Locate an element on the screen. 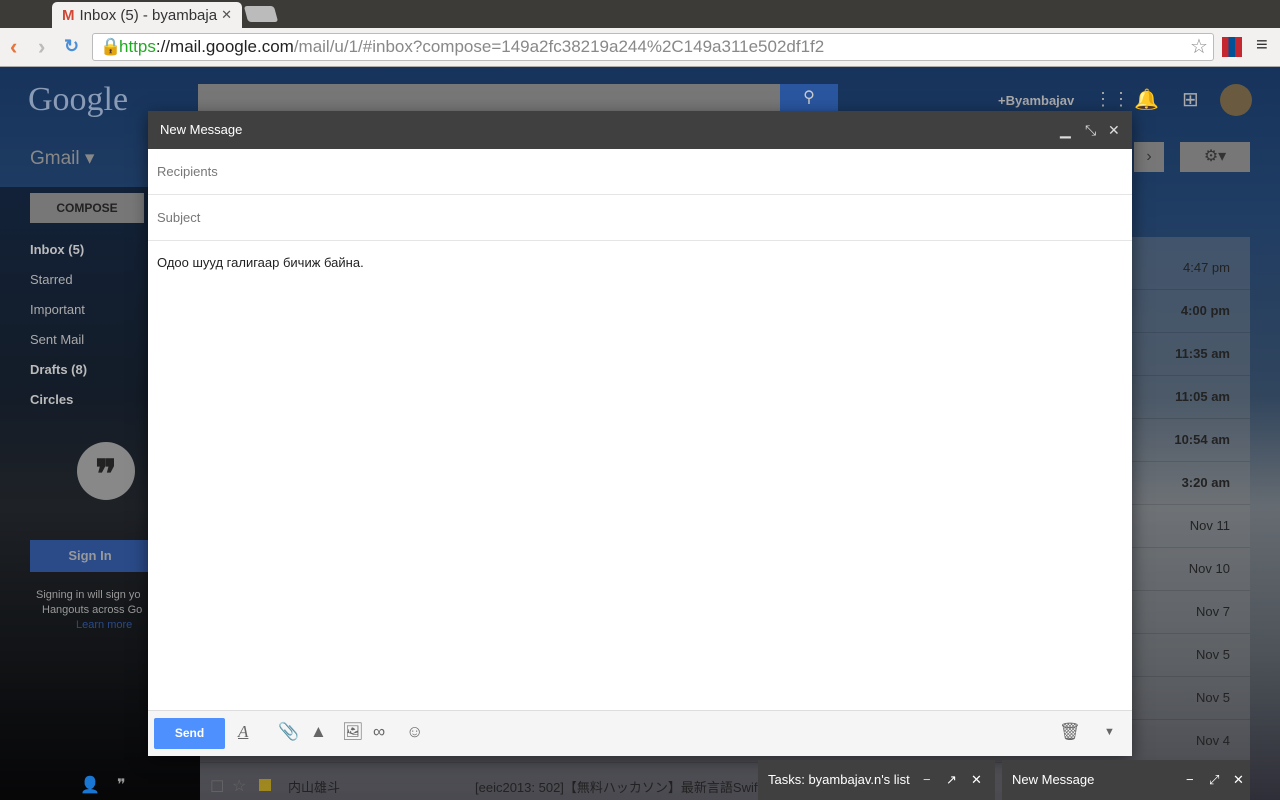  flag-extension-icon is located at coordinates (1232, 47).